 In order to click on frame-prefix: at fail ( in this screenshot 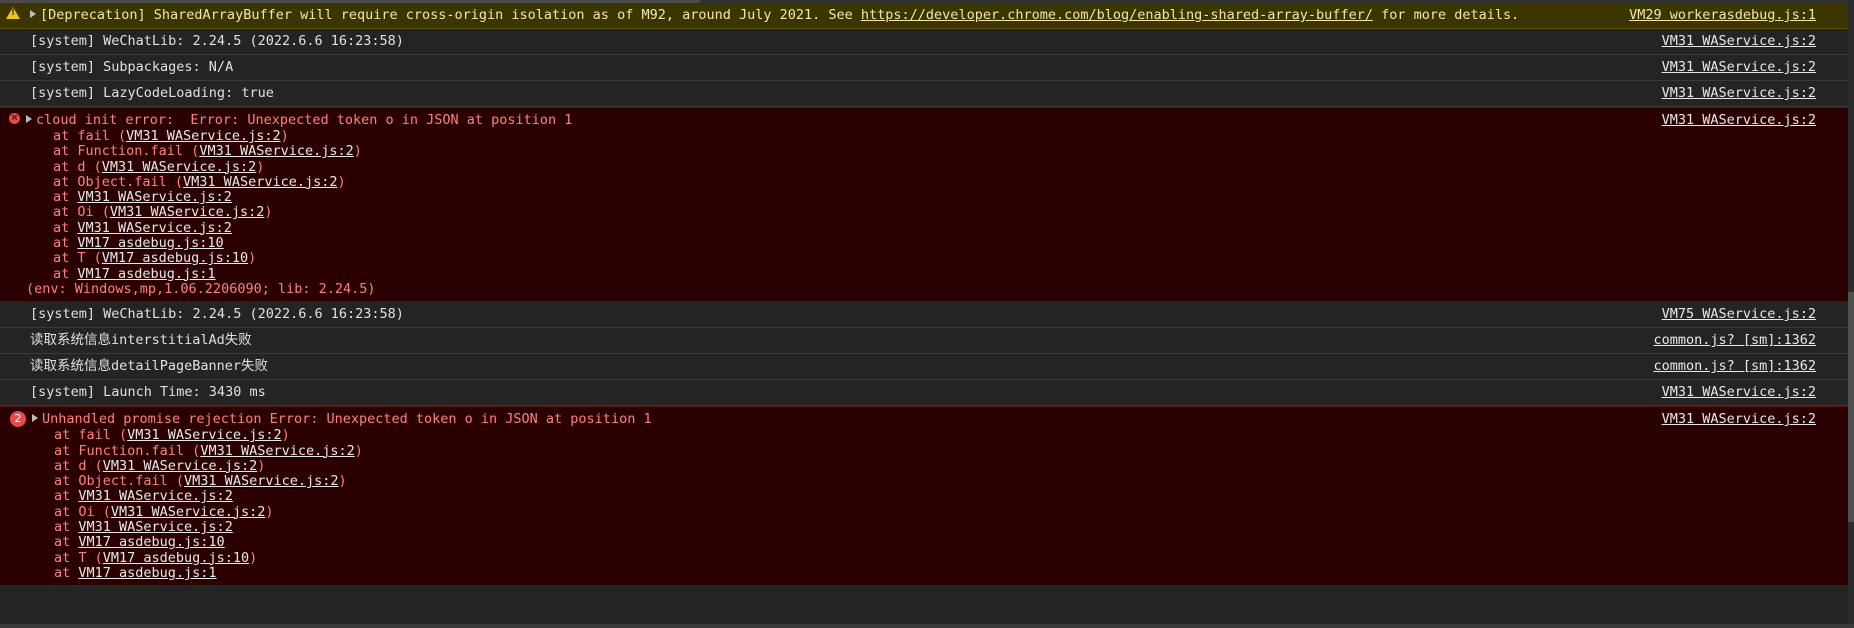, I will do `click(90, 136)`.